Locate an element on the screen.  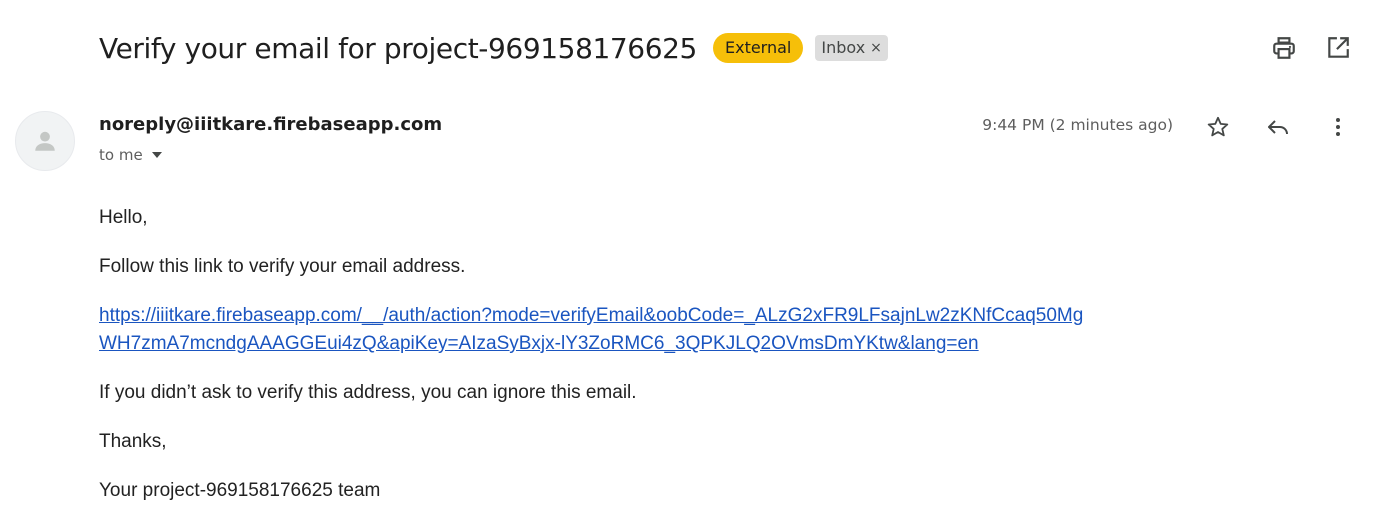
star-icon is located at coordinates (1218, 126).